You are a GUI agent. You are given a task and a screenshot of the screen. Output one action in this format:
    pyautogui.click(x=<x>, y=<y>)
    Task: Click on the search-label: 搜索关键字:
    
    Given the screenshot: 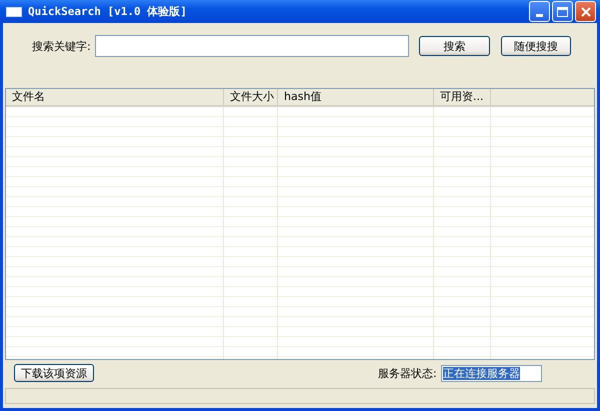 What is the action you would take?
    pyautogui.click(x=62, y=46)
    